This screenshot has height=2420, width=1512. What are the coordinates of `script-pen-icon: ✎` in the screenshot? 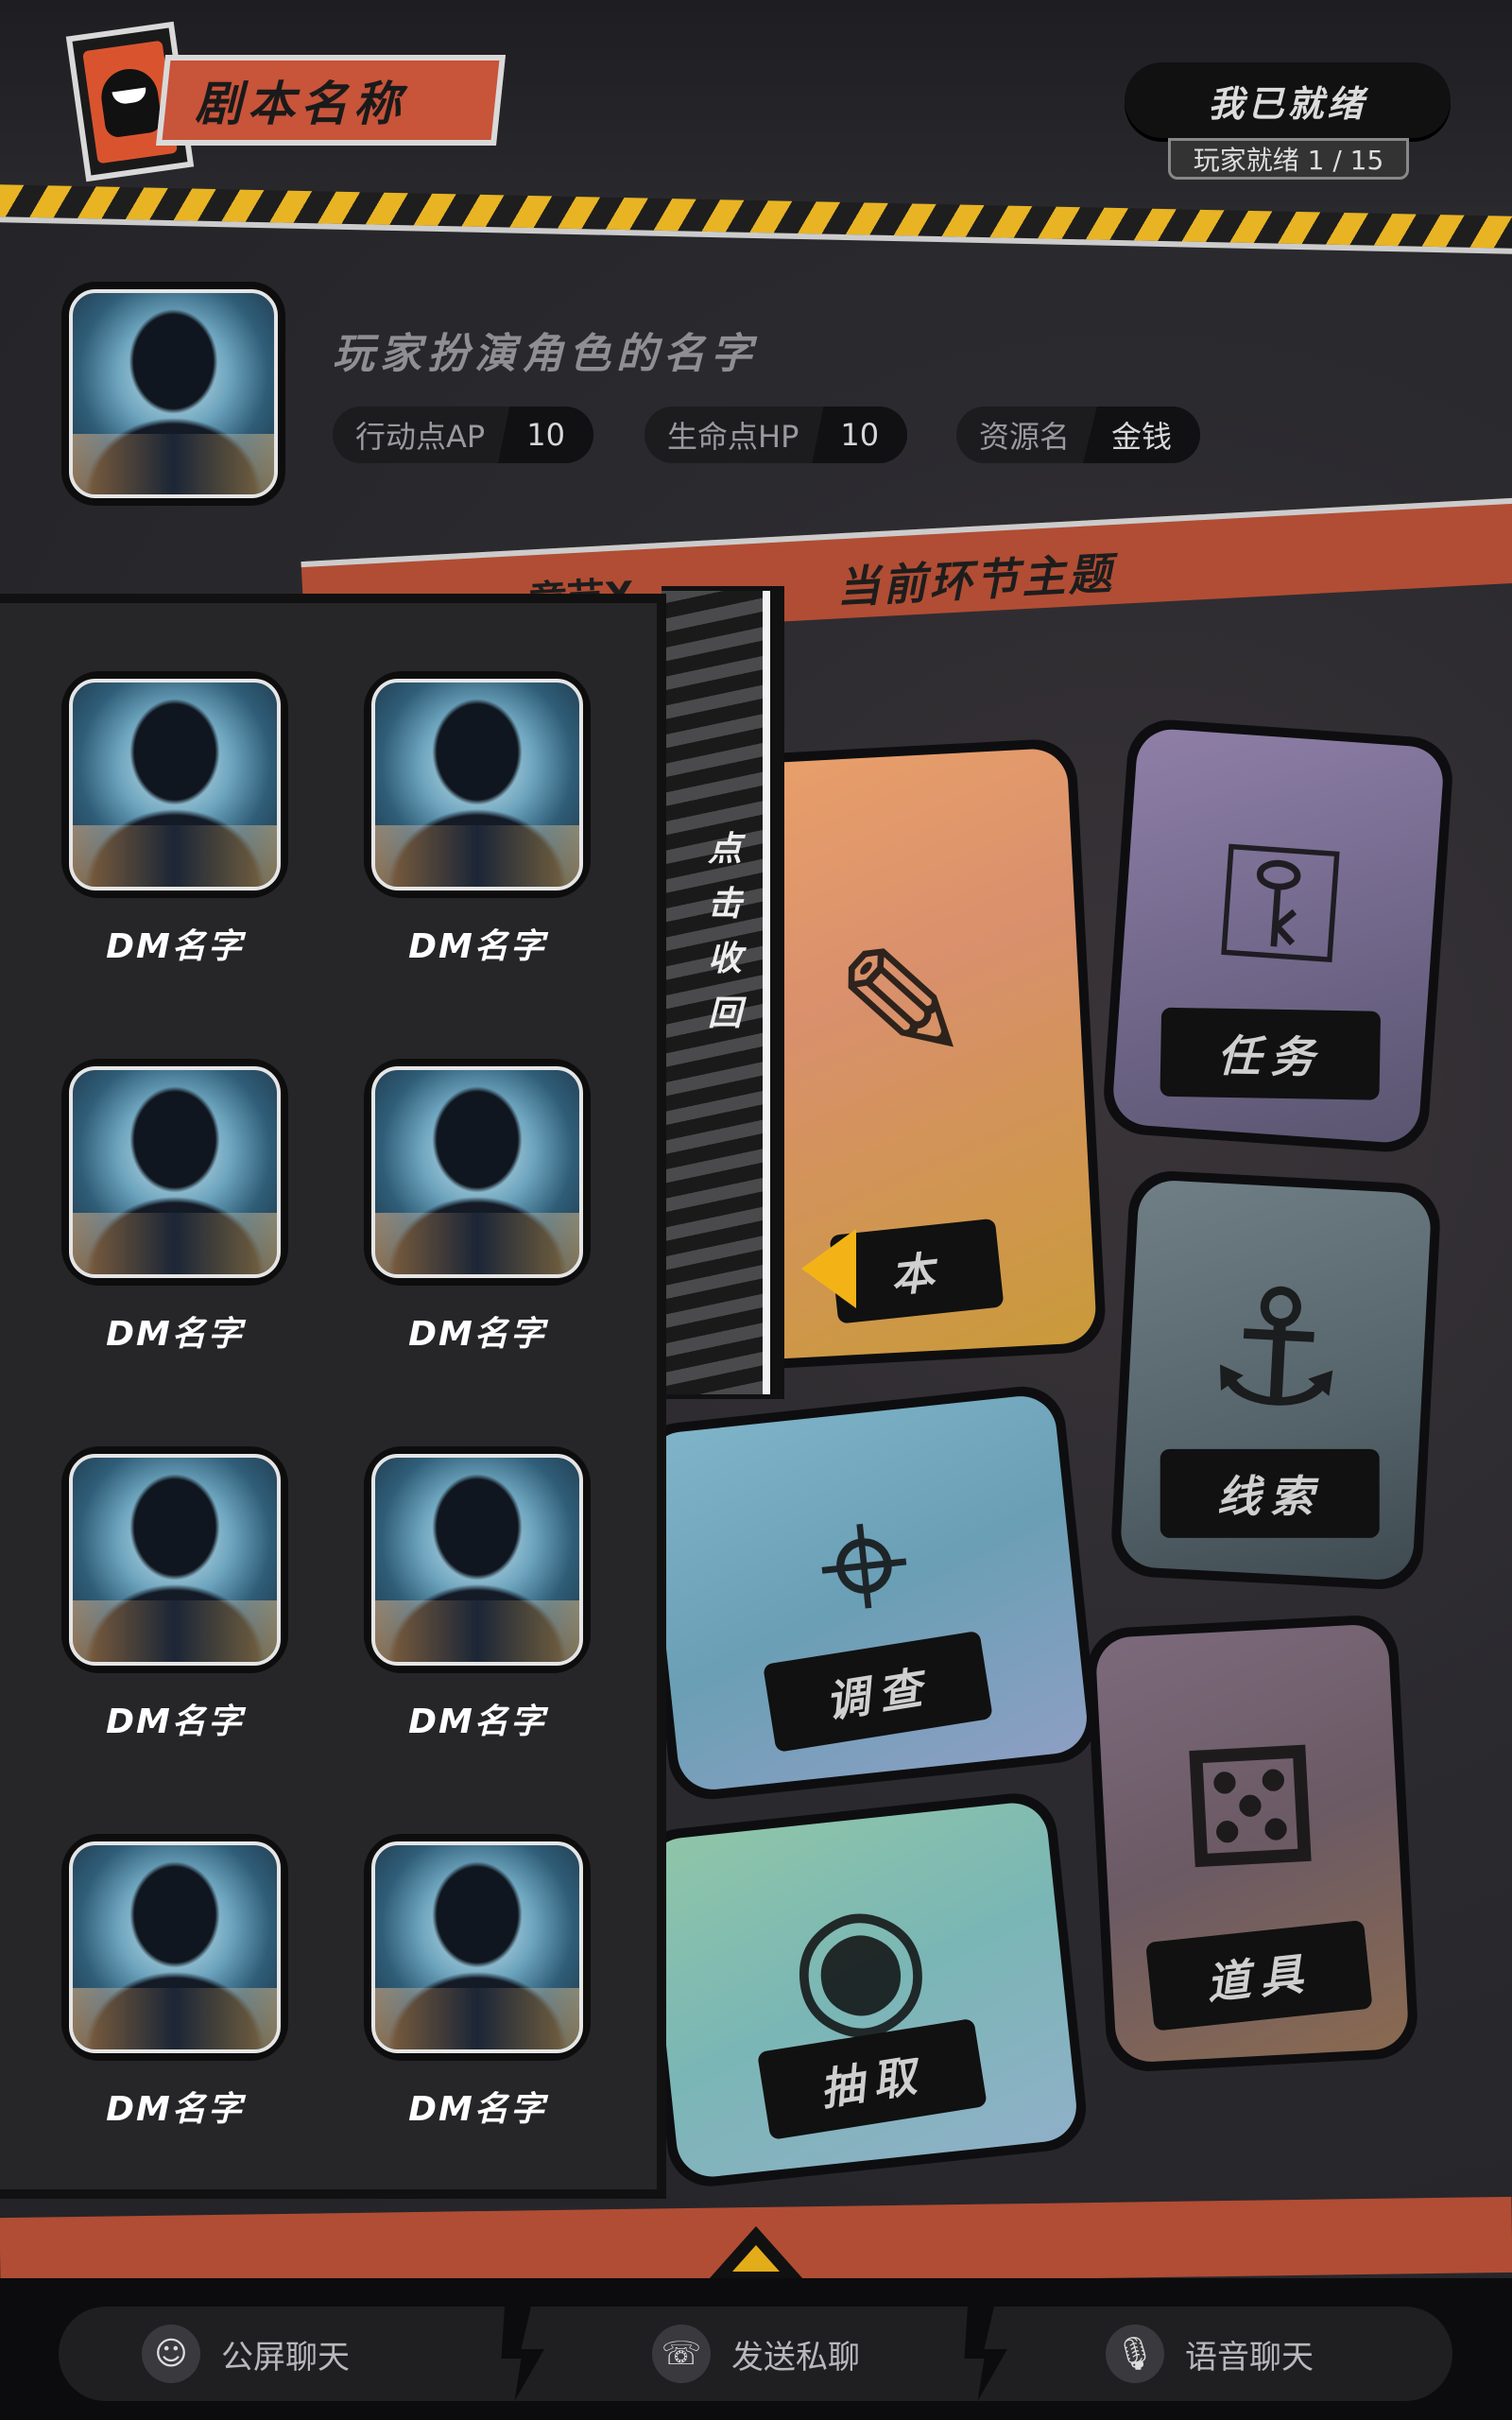 It's located at (902, 1006).